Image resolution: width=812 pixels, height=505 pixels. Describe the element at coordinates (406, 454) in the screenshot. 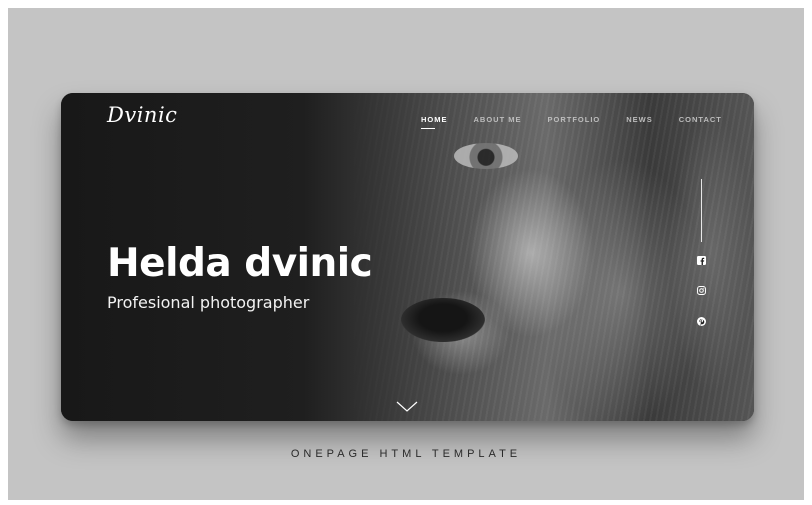

I see `template-caption: ONEPAGE HTML TEMPLATE` at that location.